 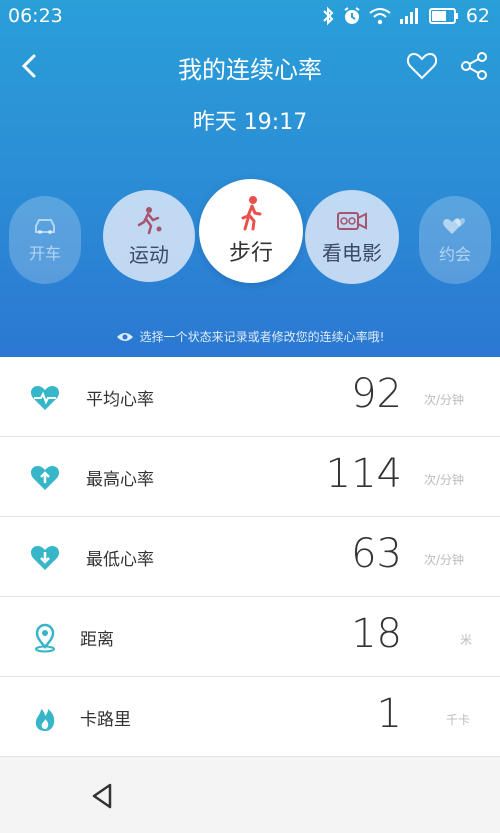 I want to click on mode-movie: 看电影, so click(x=352, y=237).